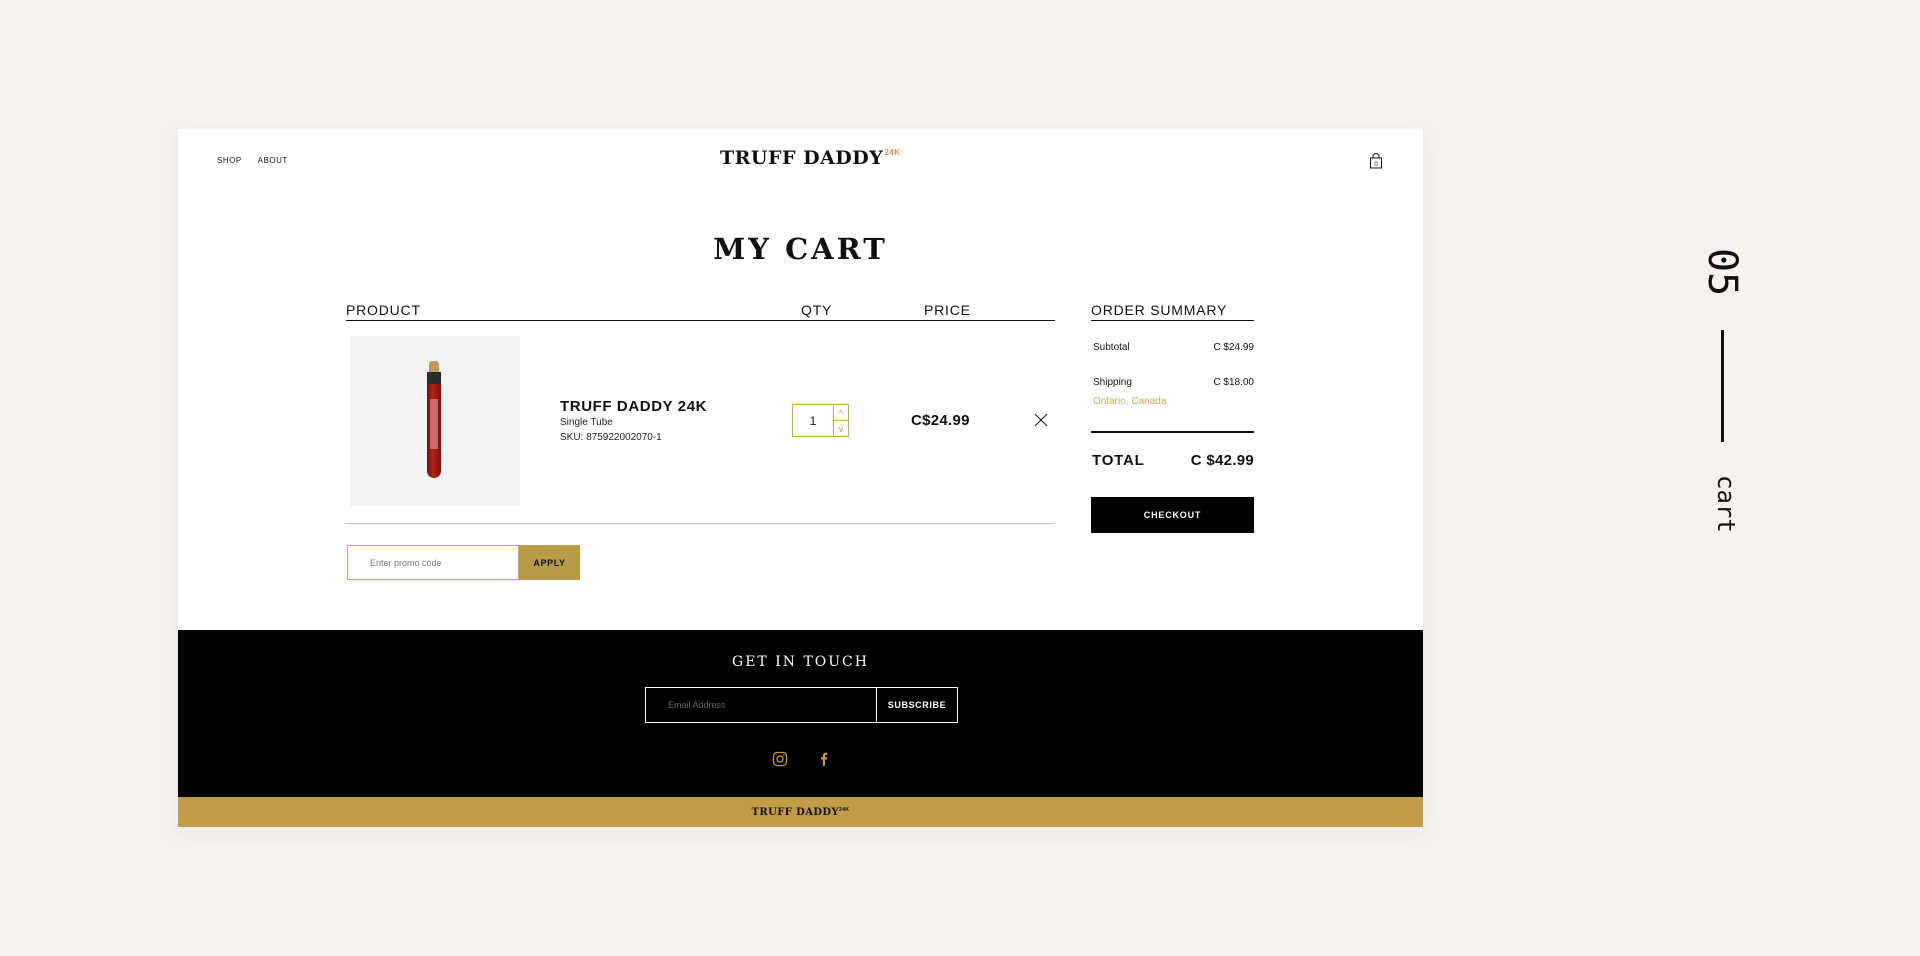 The height and width of the screenshot is (956, 1920). What do you see at coordinates (1112, 382) in the screenshot?
I see `shipping-label: Shipping` at bounding box center [1112, 382].